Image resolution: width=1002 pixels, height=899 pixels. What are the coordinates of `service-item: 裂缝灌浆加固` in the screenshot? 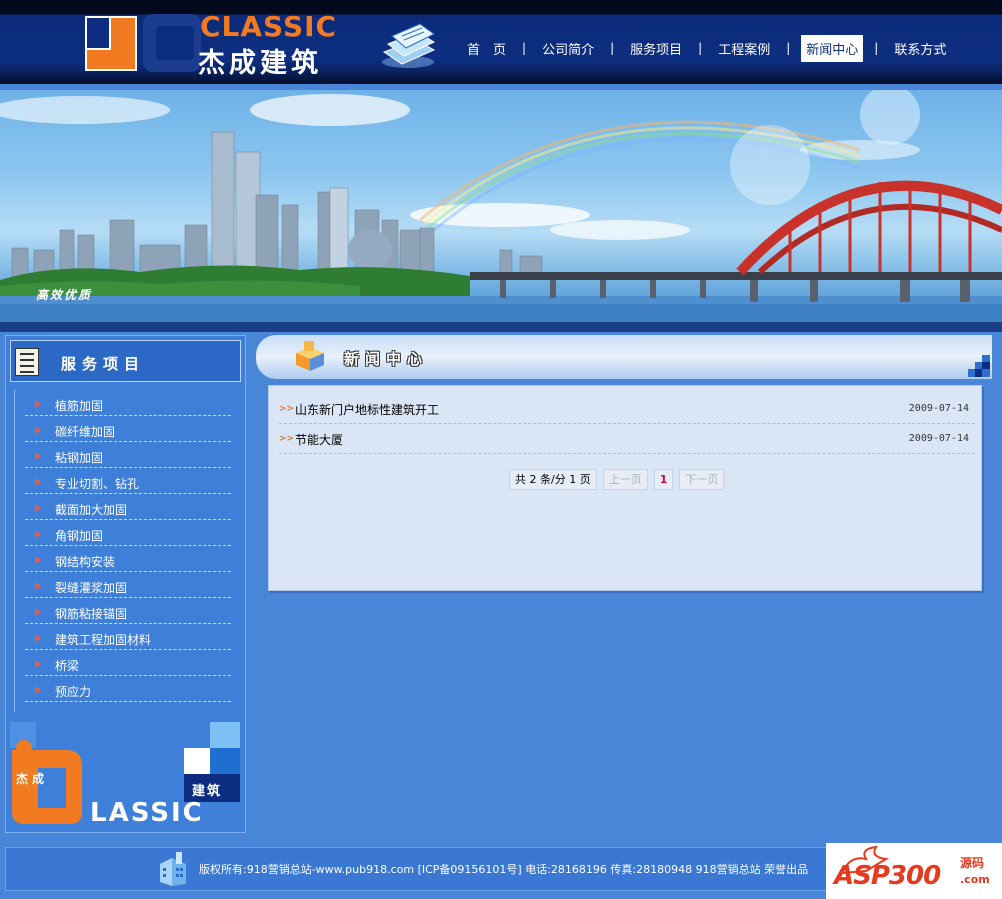 It's located at (128, 585).